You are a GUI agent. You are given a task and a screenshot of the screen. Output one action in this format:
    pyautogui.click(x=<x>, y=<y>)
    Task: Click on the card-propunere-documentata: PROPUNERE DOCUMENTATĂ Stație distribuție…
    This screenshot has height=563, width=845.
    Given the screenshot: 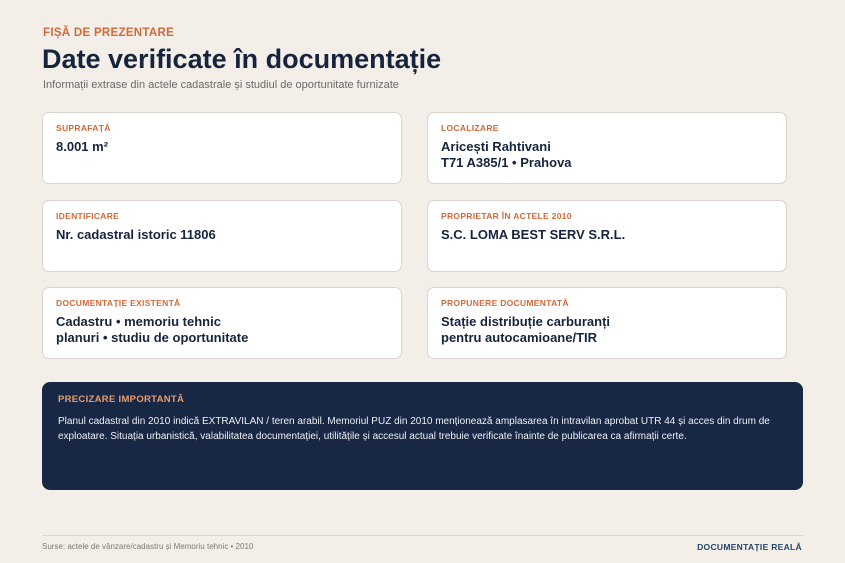 What is the action you would take?
    pyautogui.click(x=607, y=323)
    